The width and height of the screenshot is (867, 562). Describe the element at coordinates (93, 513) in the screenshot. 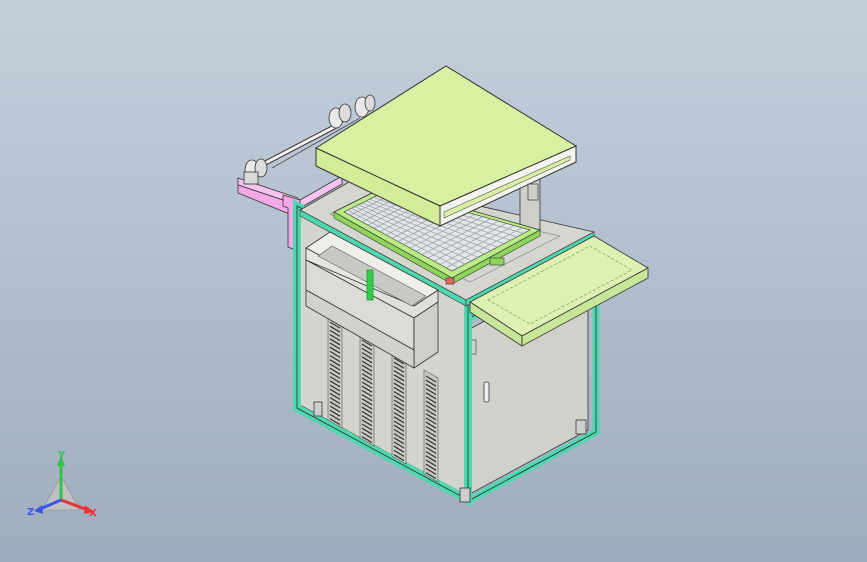

I see `x-axis-label: X` at that location.